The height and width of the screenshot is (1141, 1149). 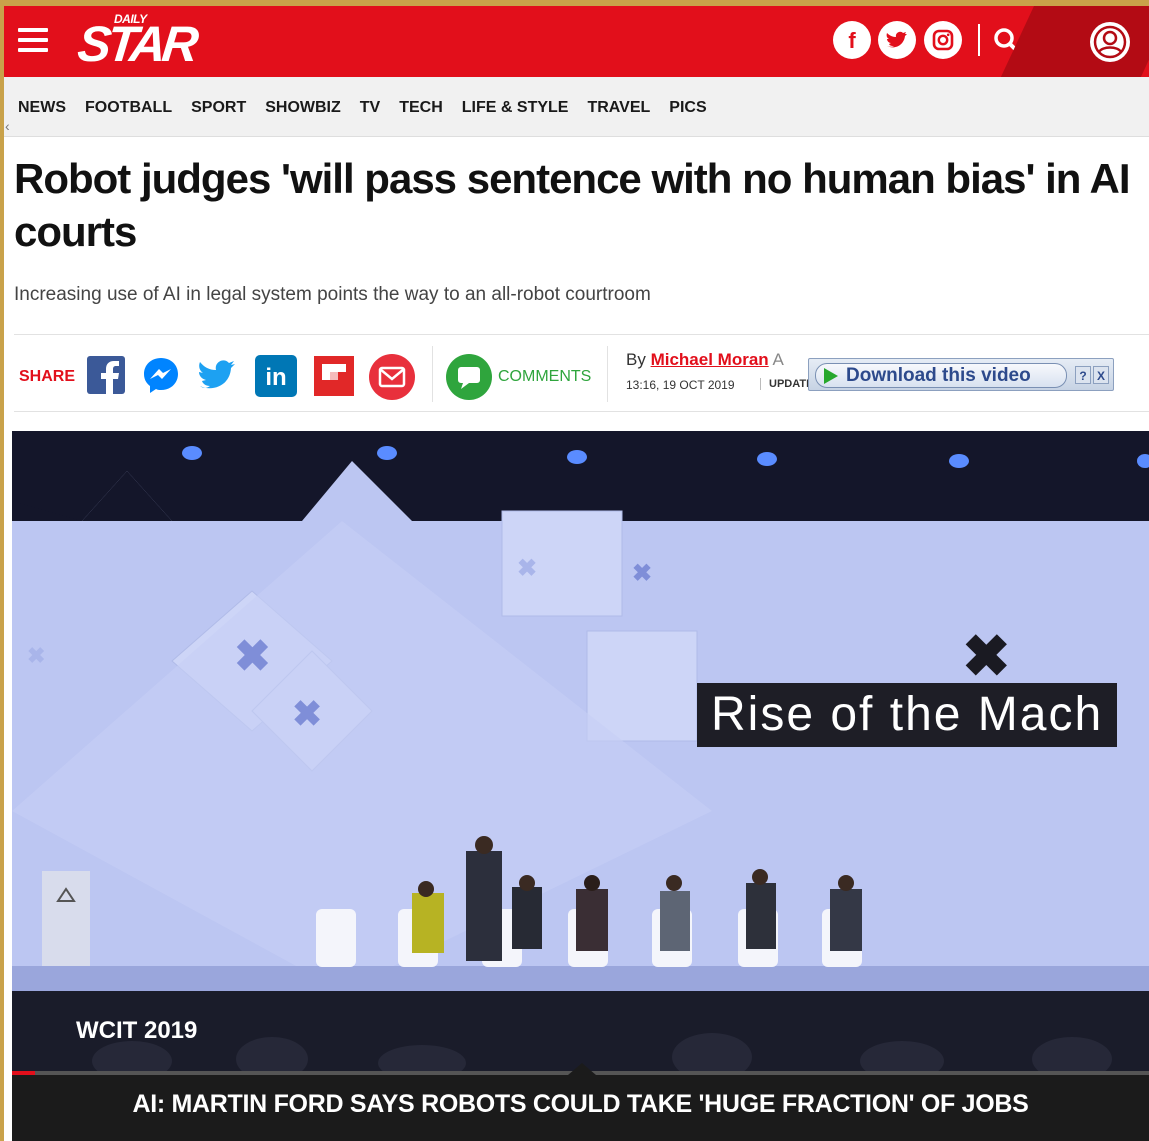 What do you see at coordinates (106, 377) in the screenshot?
I see `share-facebook-icon` at bounding box center [106, 377].